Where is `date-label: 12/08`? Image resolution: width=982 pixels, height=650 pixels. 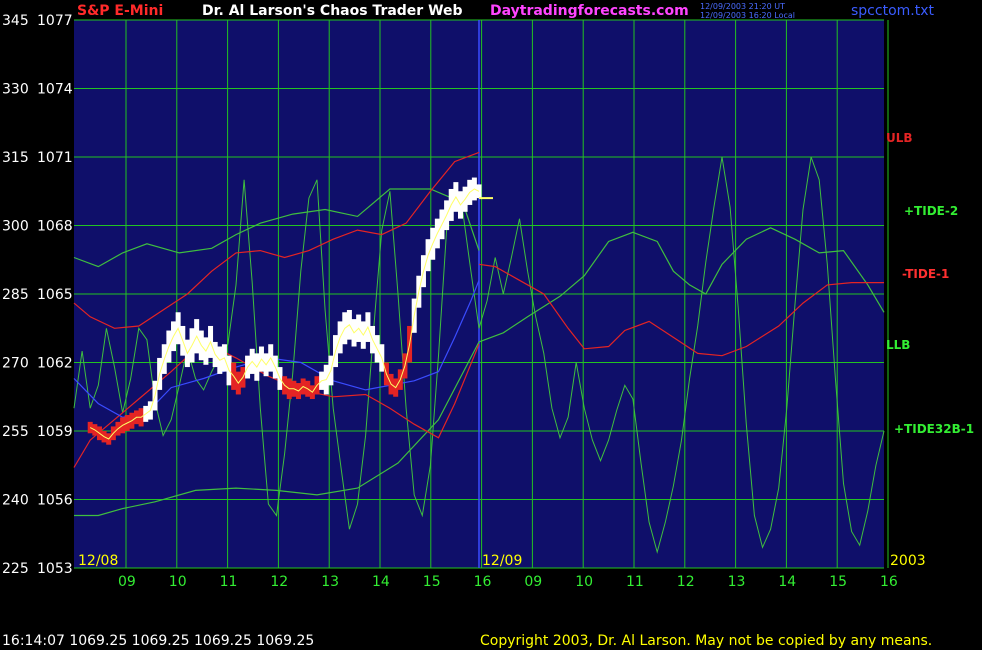
date-label: 12/08 is located at coordinates (98, 561).